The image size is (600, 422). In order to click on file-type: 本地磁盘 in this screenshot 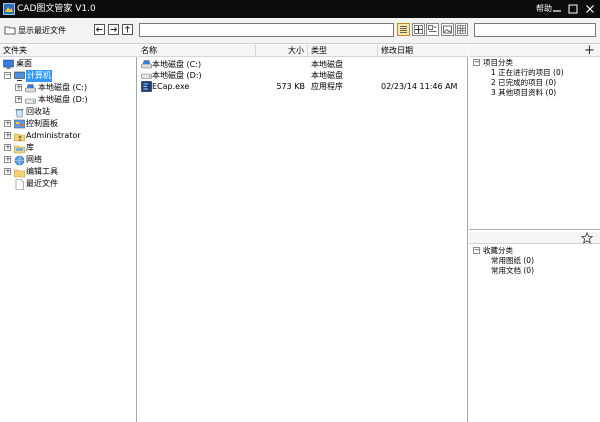, I will do `click(327, 75)`.